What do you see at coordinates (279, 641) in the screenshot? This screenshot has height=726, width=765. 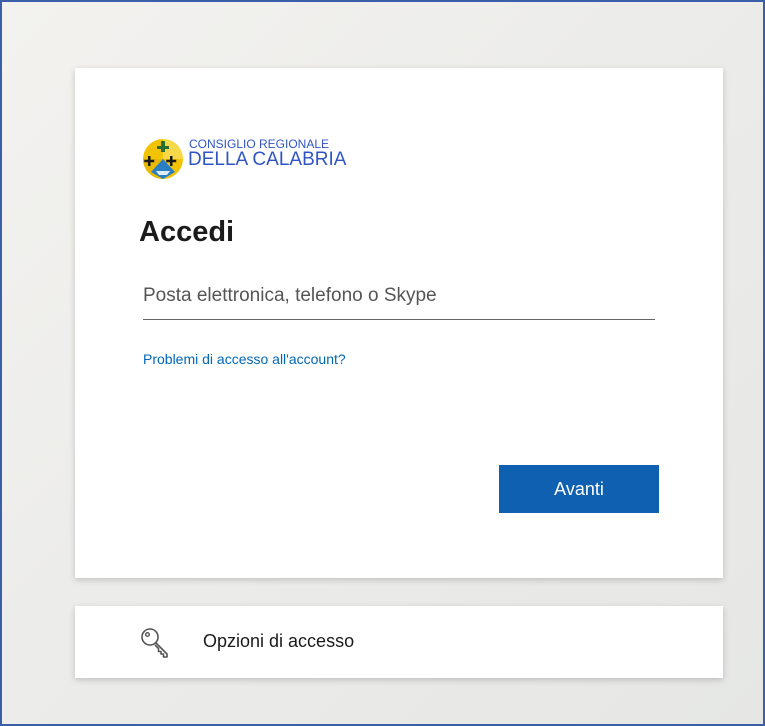 I see `sign-in-options-label: Opzioni di accesso` at bounding box center [279, 641].